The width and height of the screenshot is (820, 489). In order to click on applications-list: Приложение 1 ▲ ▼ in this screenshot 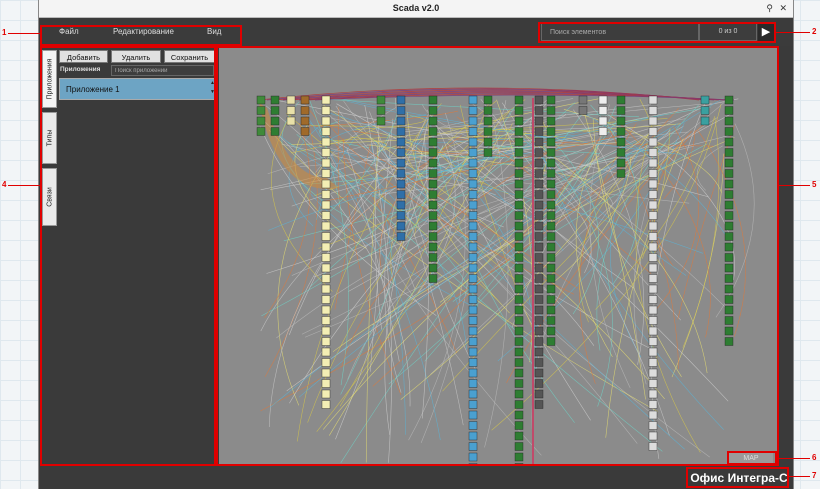, I will do `click(138, 89)`.